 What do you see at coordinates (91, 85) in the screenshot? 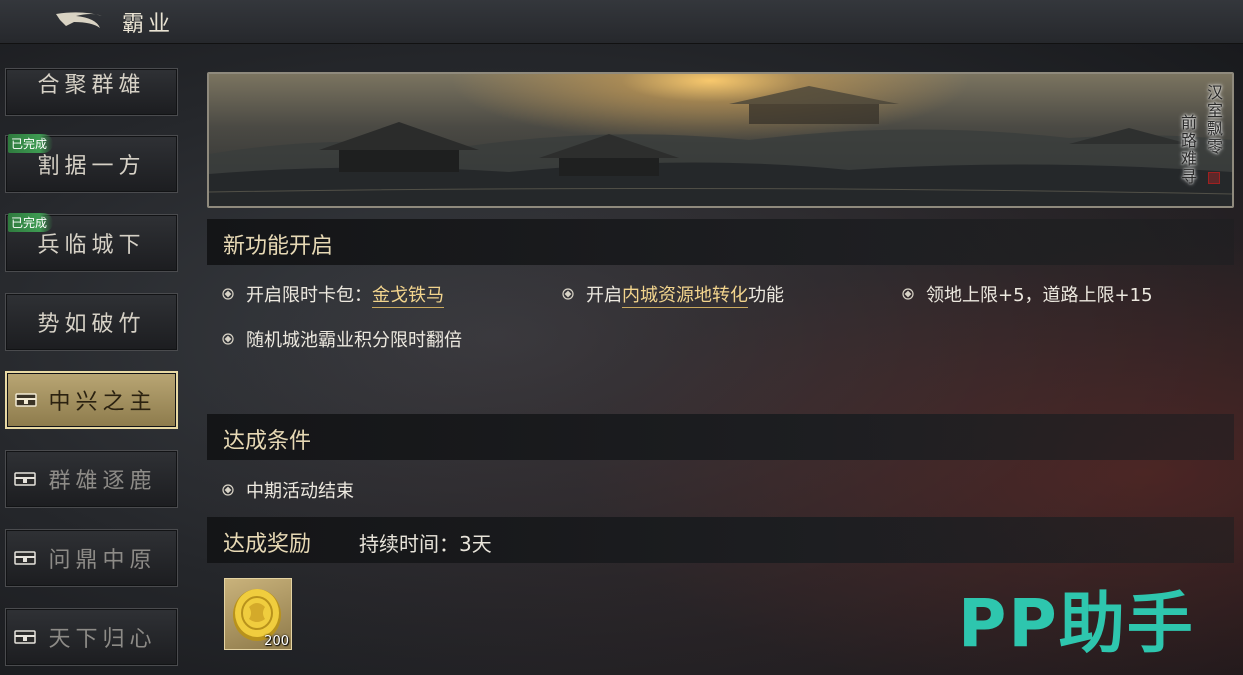
I see `nav-item-label: 合聚群雄` at bounding box center [91, 85].